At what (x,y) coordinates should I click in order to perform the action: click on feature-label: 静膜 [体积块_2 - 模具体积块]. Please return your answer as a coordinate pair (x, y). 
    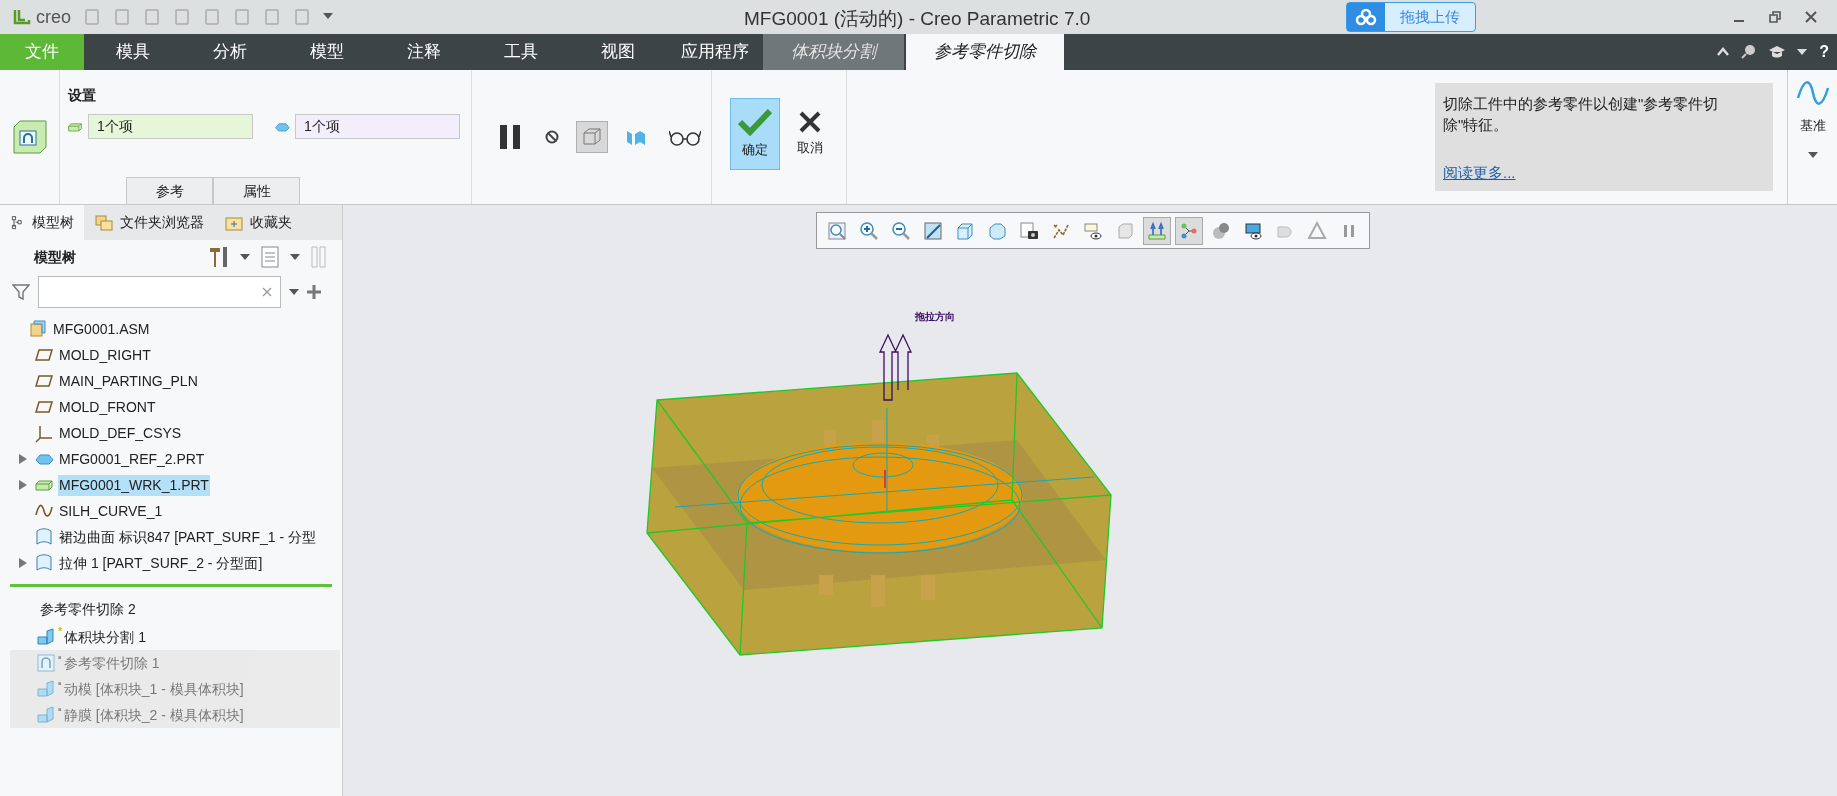
    Looking at the image, I should click on (153, 715).